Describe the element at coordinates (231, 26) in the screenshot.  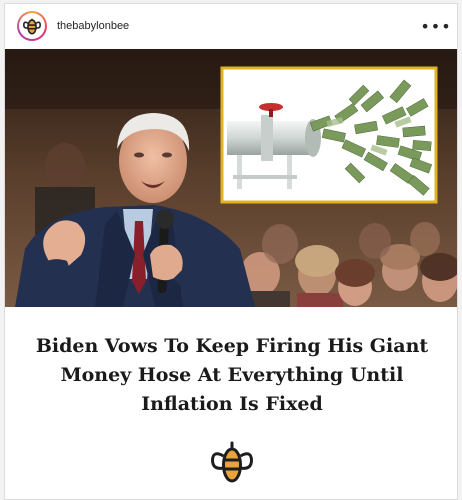
I see `post-header: thebabylonbee •••` at that location.